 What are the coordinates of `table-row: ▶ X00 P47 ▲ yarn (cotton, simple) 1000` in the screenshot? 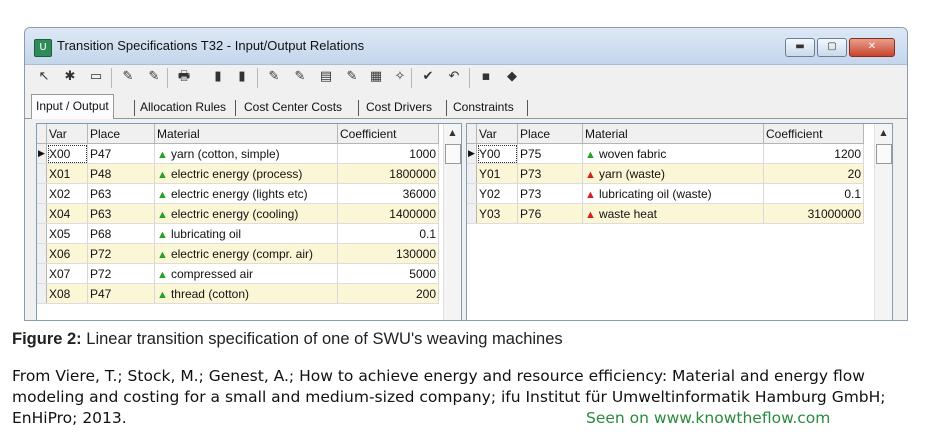 It's located at (238, 153).